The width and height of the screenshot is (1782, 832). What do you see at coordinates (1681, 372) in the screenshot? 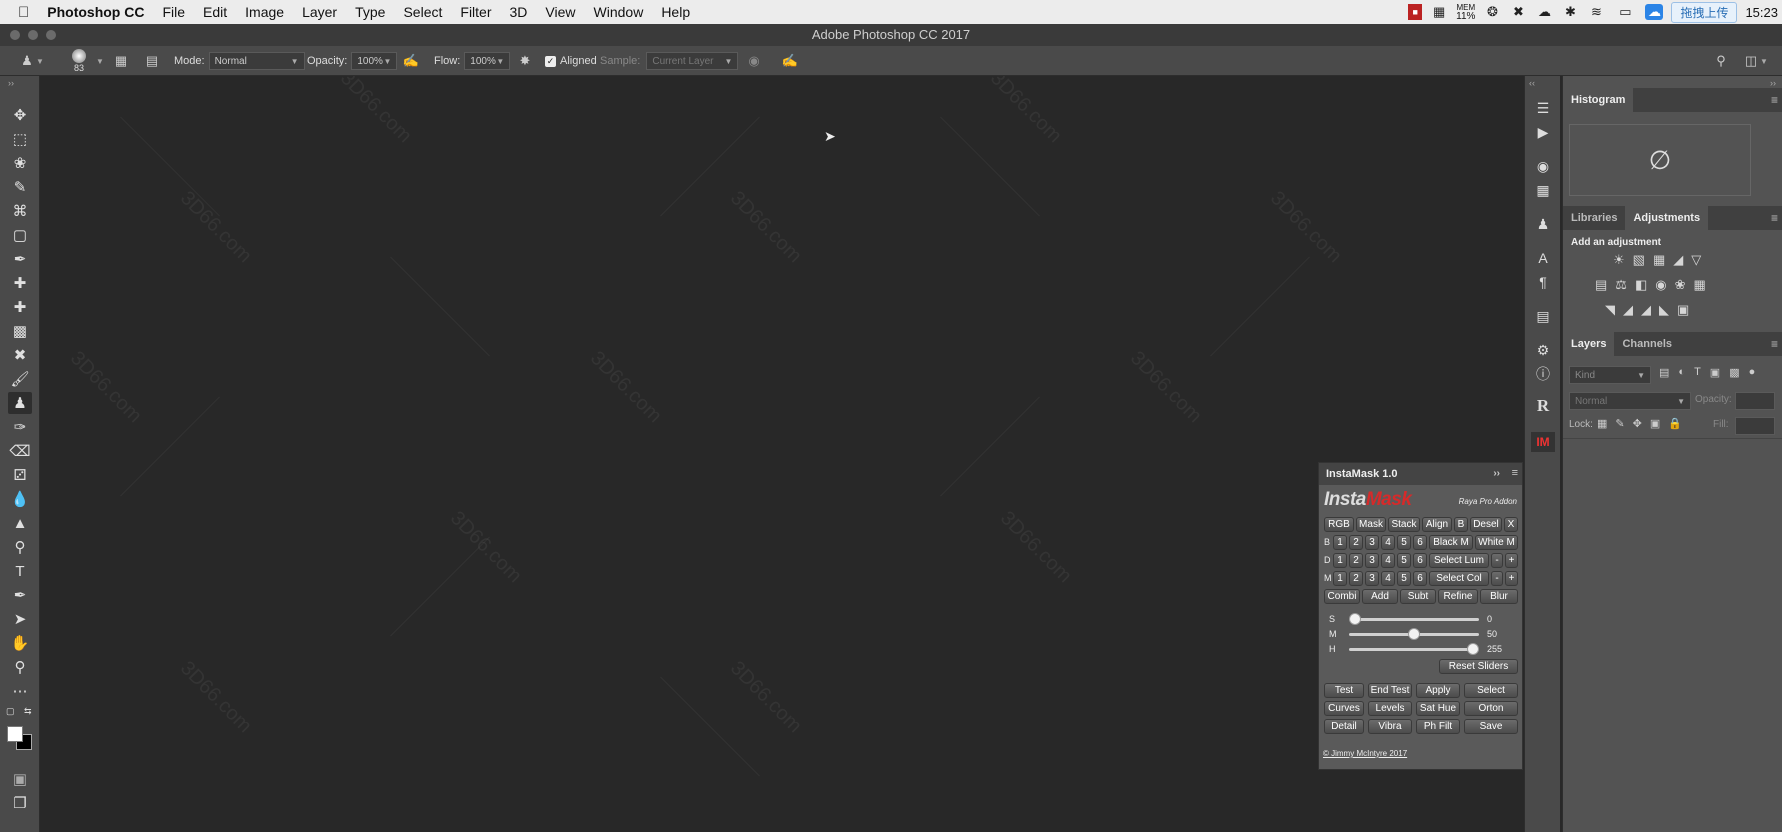
I see `adjustment-filter-icon: ◐` at bounding box center [1681, 372].